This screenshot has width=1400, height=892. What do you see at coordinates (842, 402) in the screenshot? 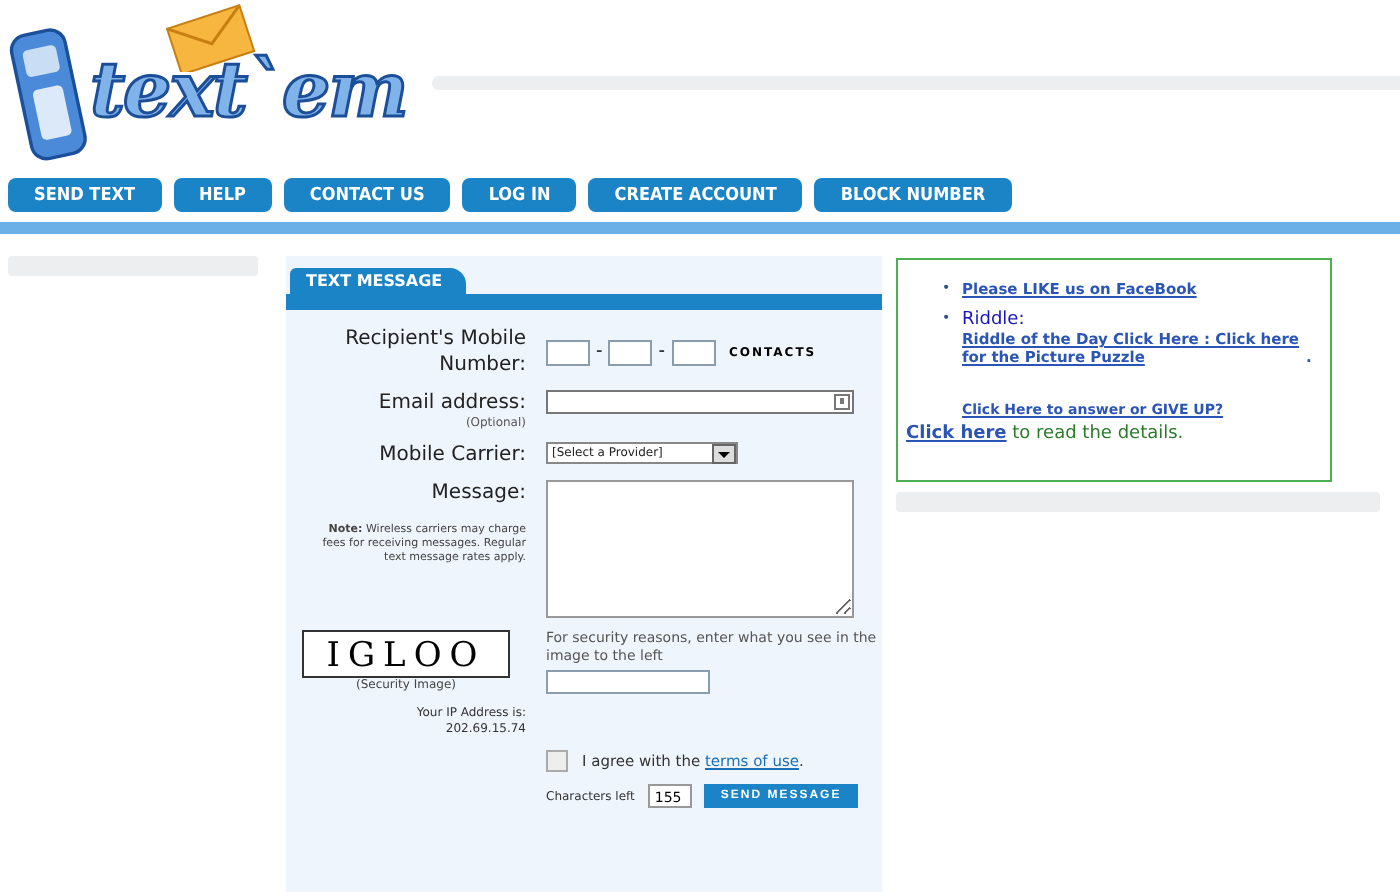
I see `contact-card-icon` at bounding box center [842, 402].